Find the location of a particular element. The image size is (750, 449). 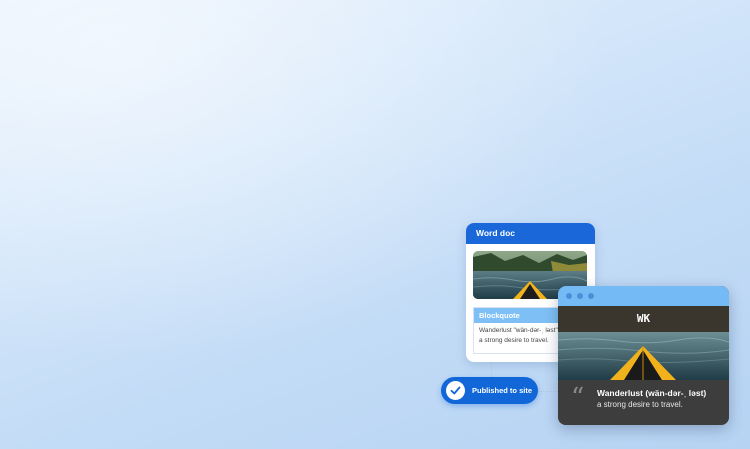

connector-line-vertical is located at coordinates (491, 369).